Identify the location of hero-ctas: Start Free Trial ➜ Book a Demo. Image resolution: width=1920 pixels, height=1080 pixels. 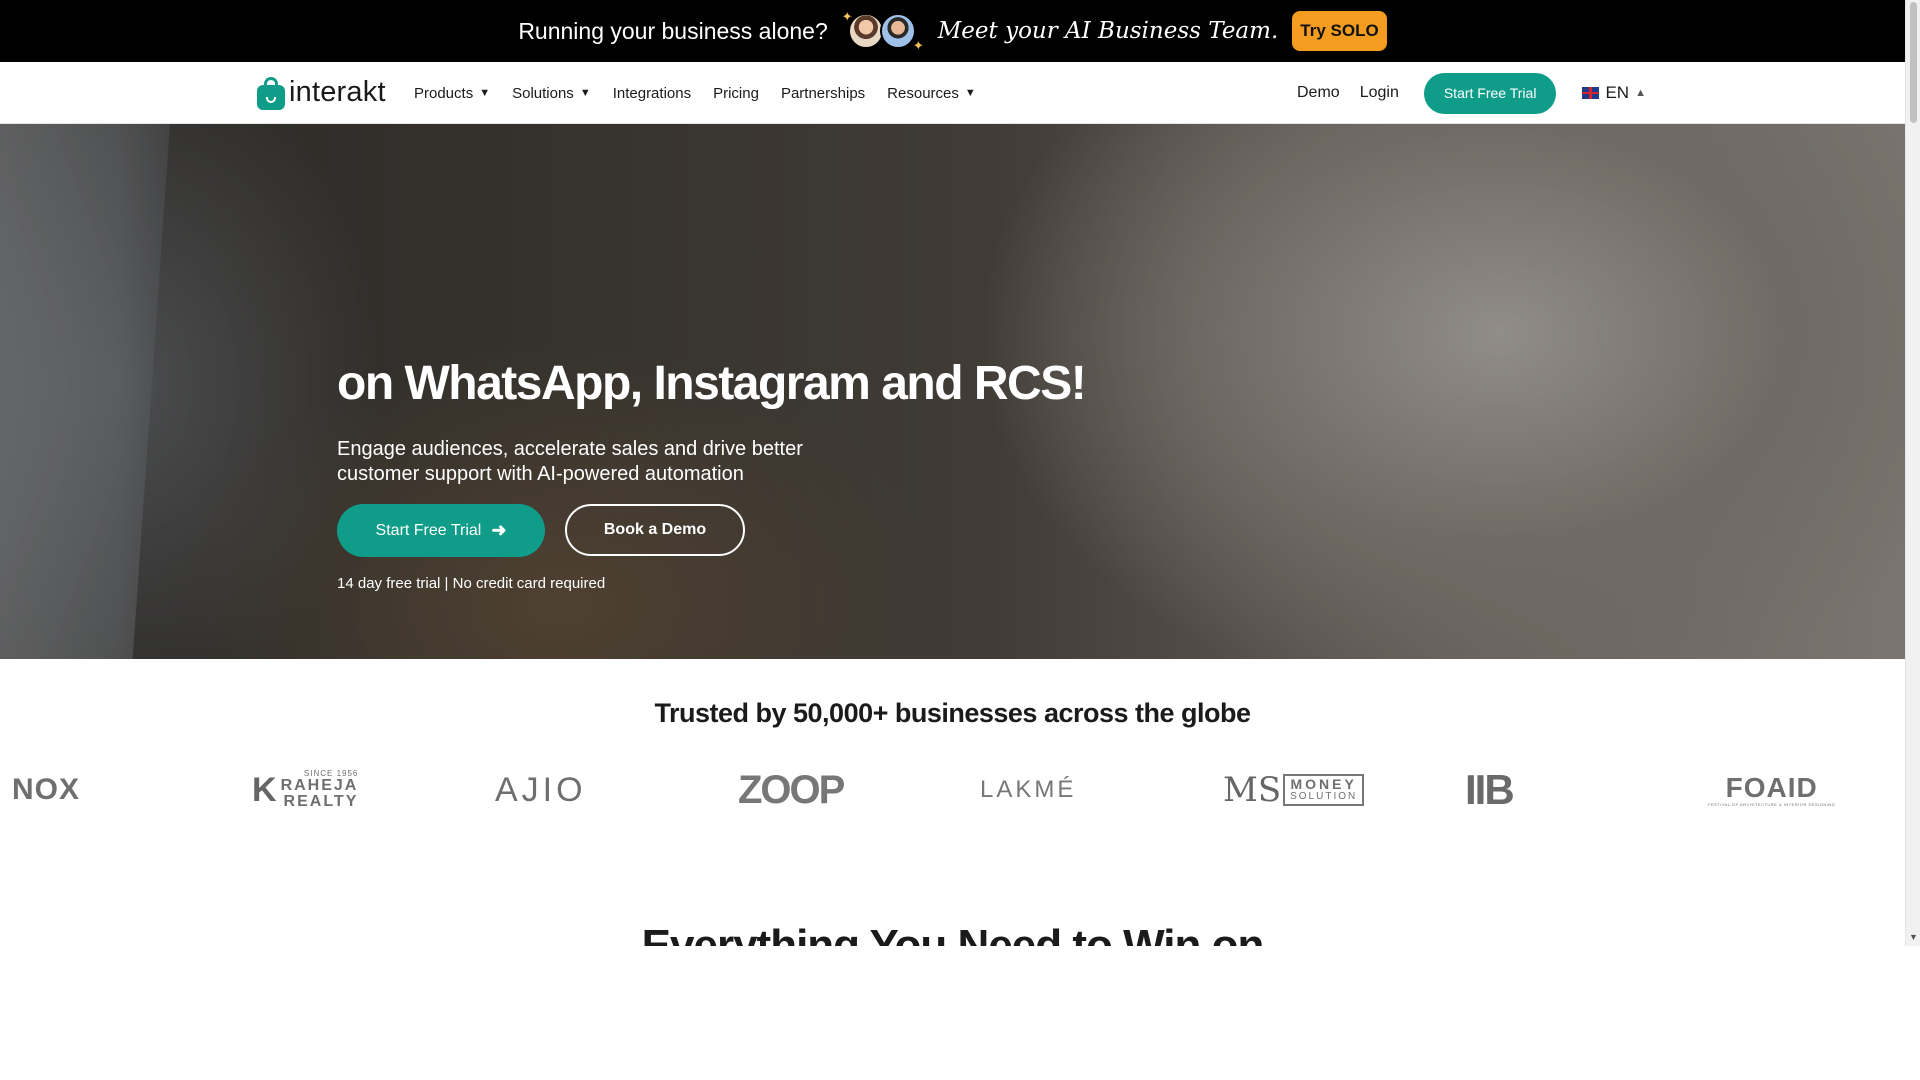
(711, 530).